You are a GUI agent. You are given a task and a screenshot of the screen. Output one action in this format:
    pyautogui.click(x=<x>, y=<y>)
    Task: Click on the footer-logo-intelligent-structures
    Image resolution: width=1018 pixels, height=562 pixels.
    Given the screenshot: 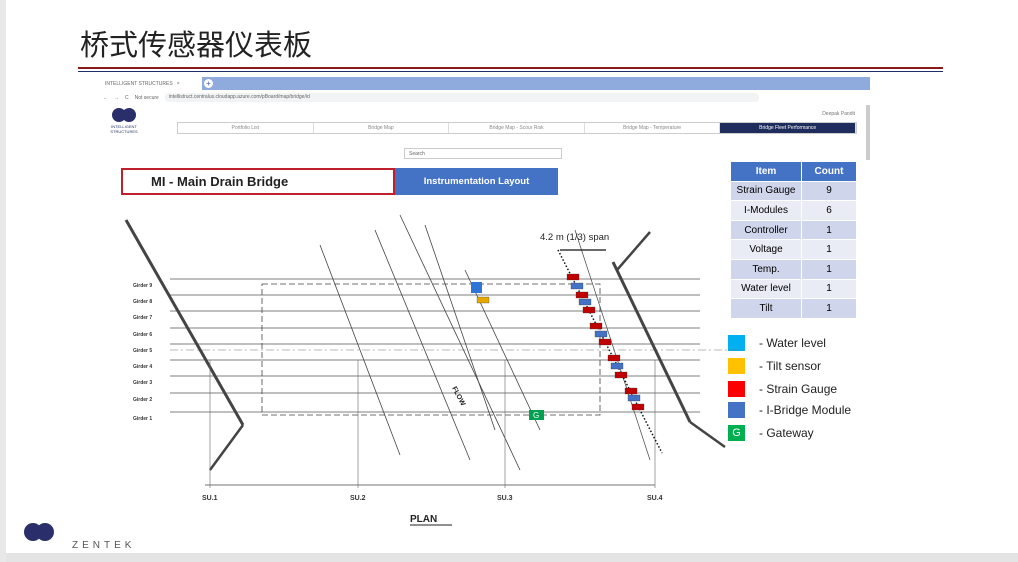 What is the action you would take?
    pyautogui.click(x=39, y=536)
    